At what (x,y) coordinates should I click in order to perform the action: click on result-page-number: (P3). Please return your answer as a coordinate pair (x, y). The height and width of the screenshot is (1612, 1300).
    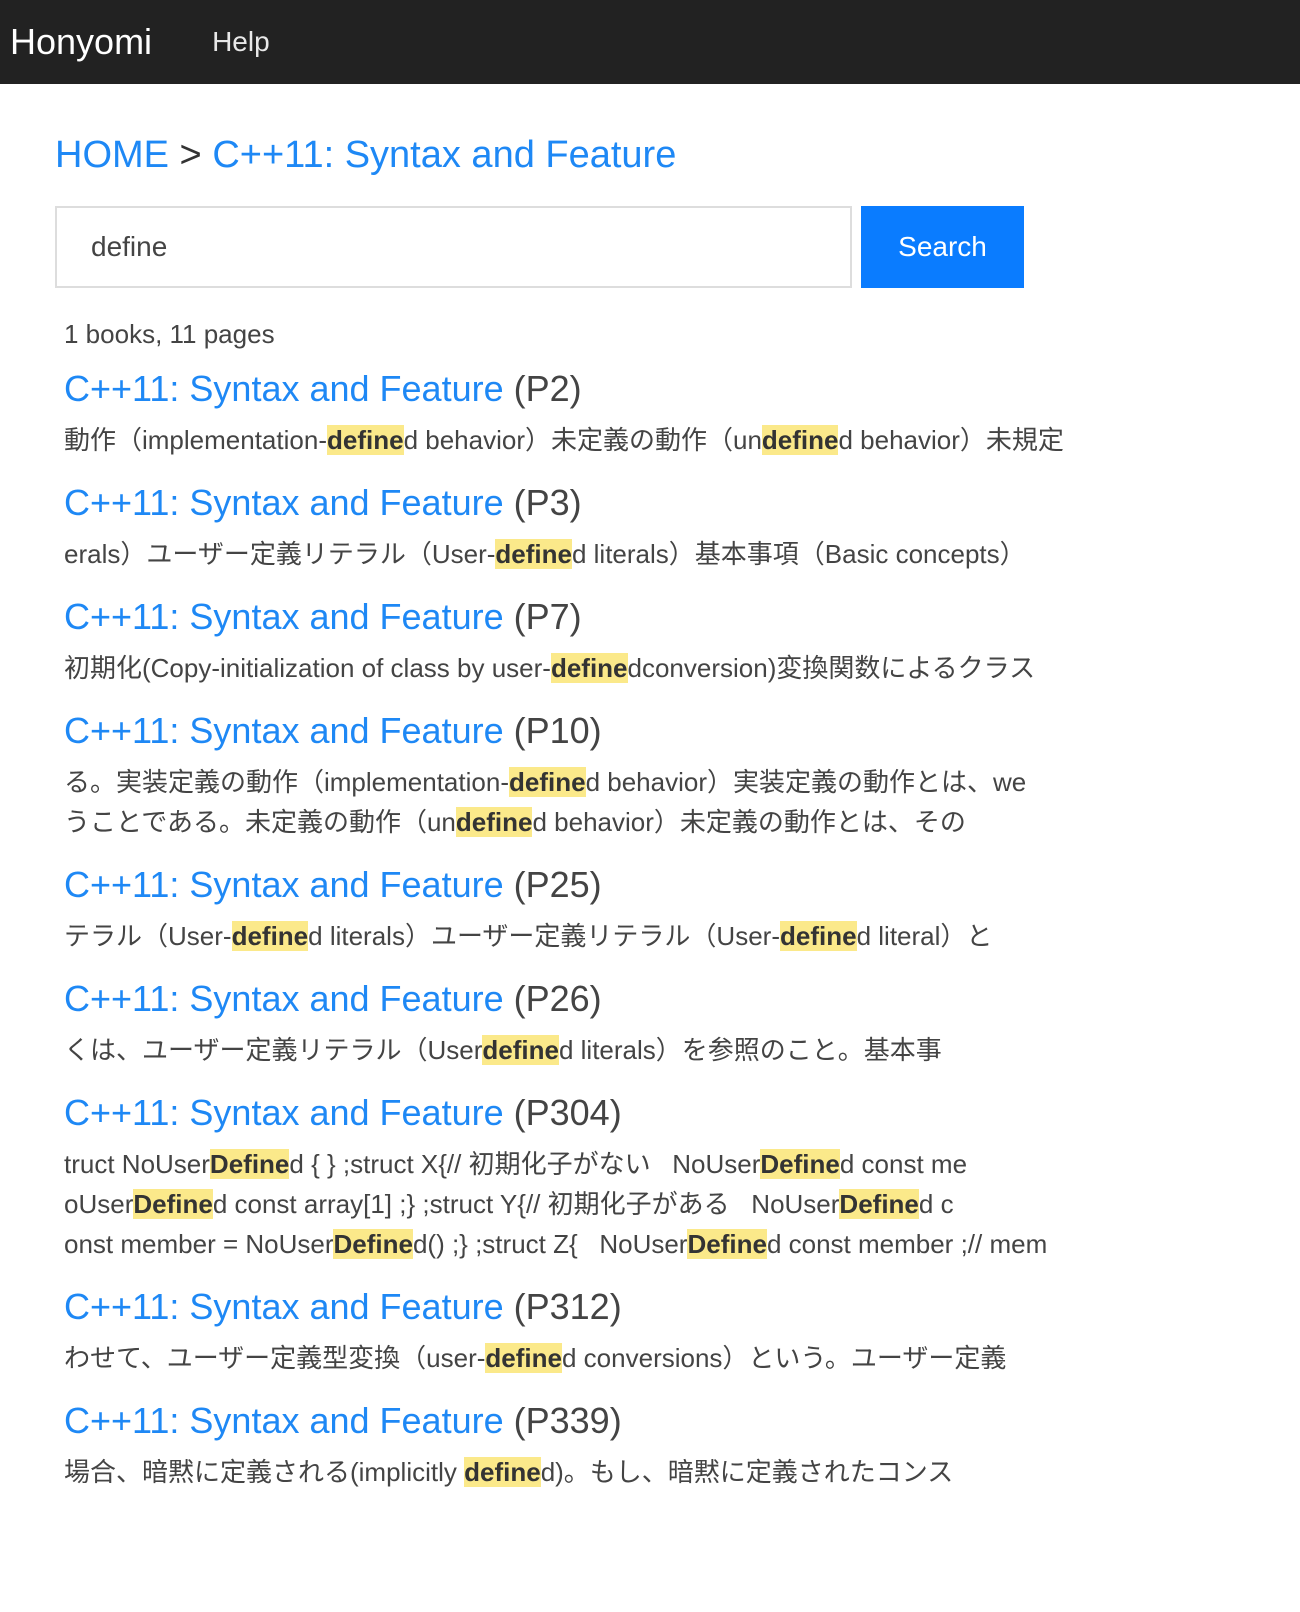
    Looking at the image, I should click on (547, 502).